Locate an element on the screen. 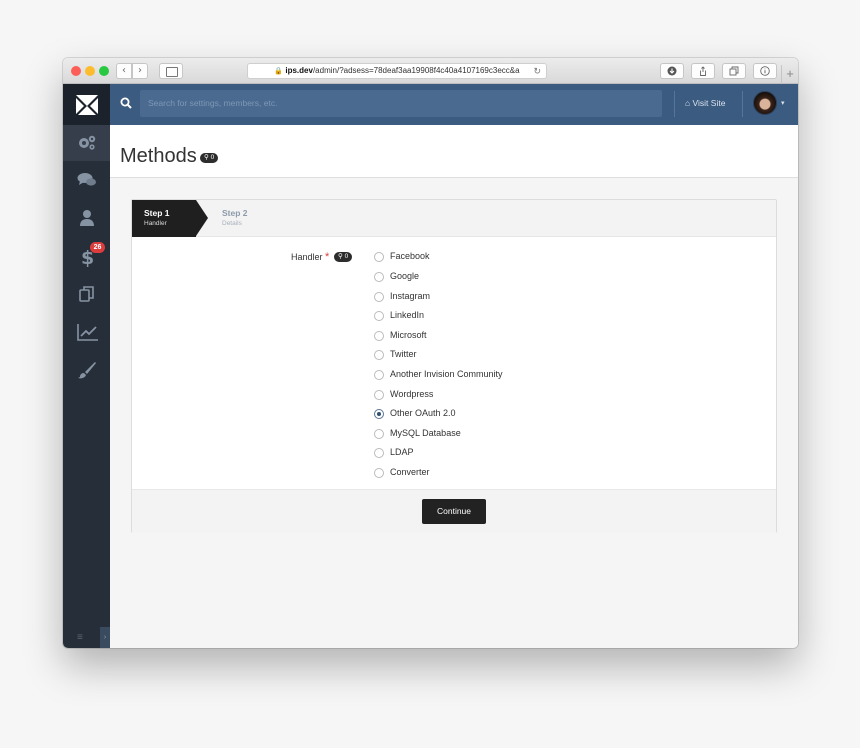 This screenshot has height=748, width=860. invision-logo-icon is located at coordinates (87, 105).